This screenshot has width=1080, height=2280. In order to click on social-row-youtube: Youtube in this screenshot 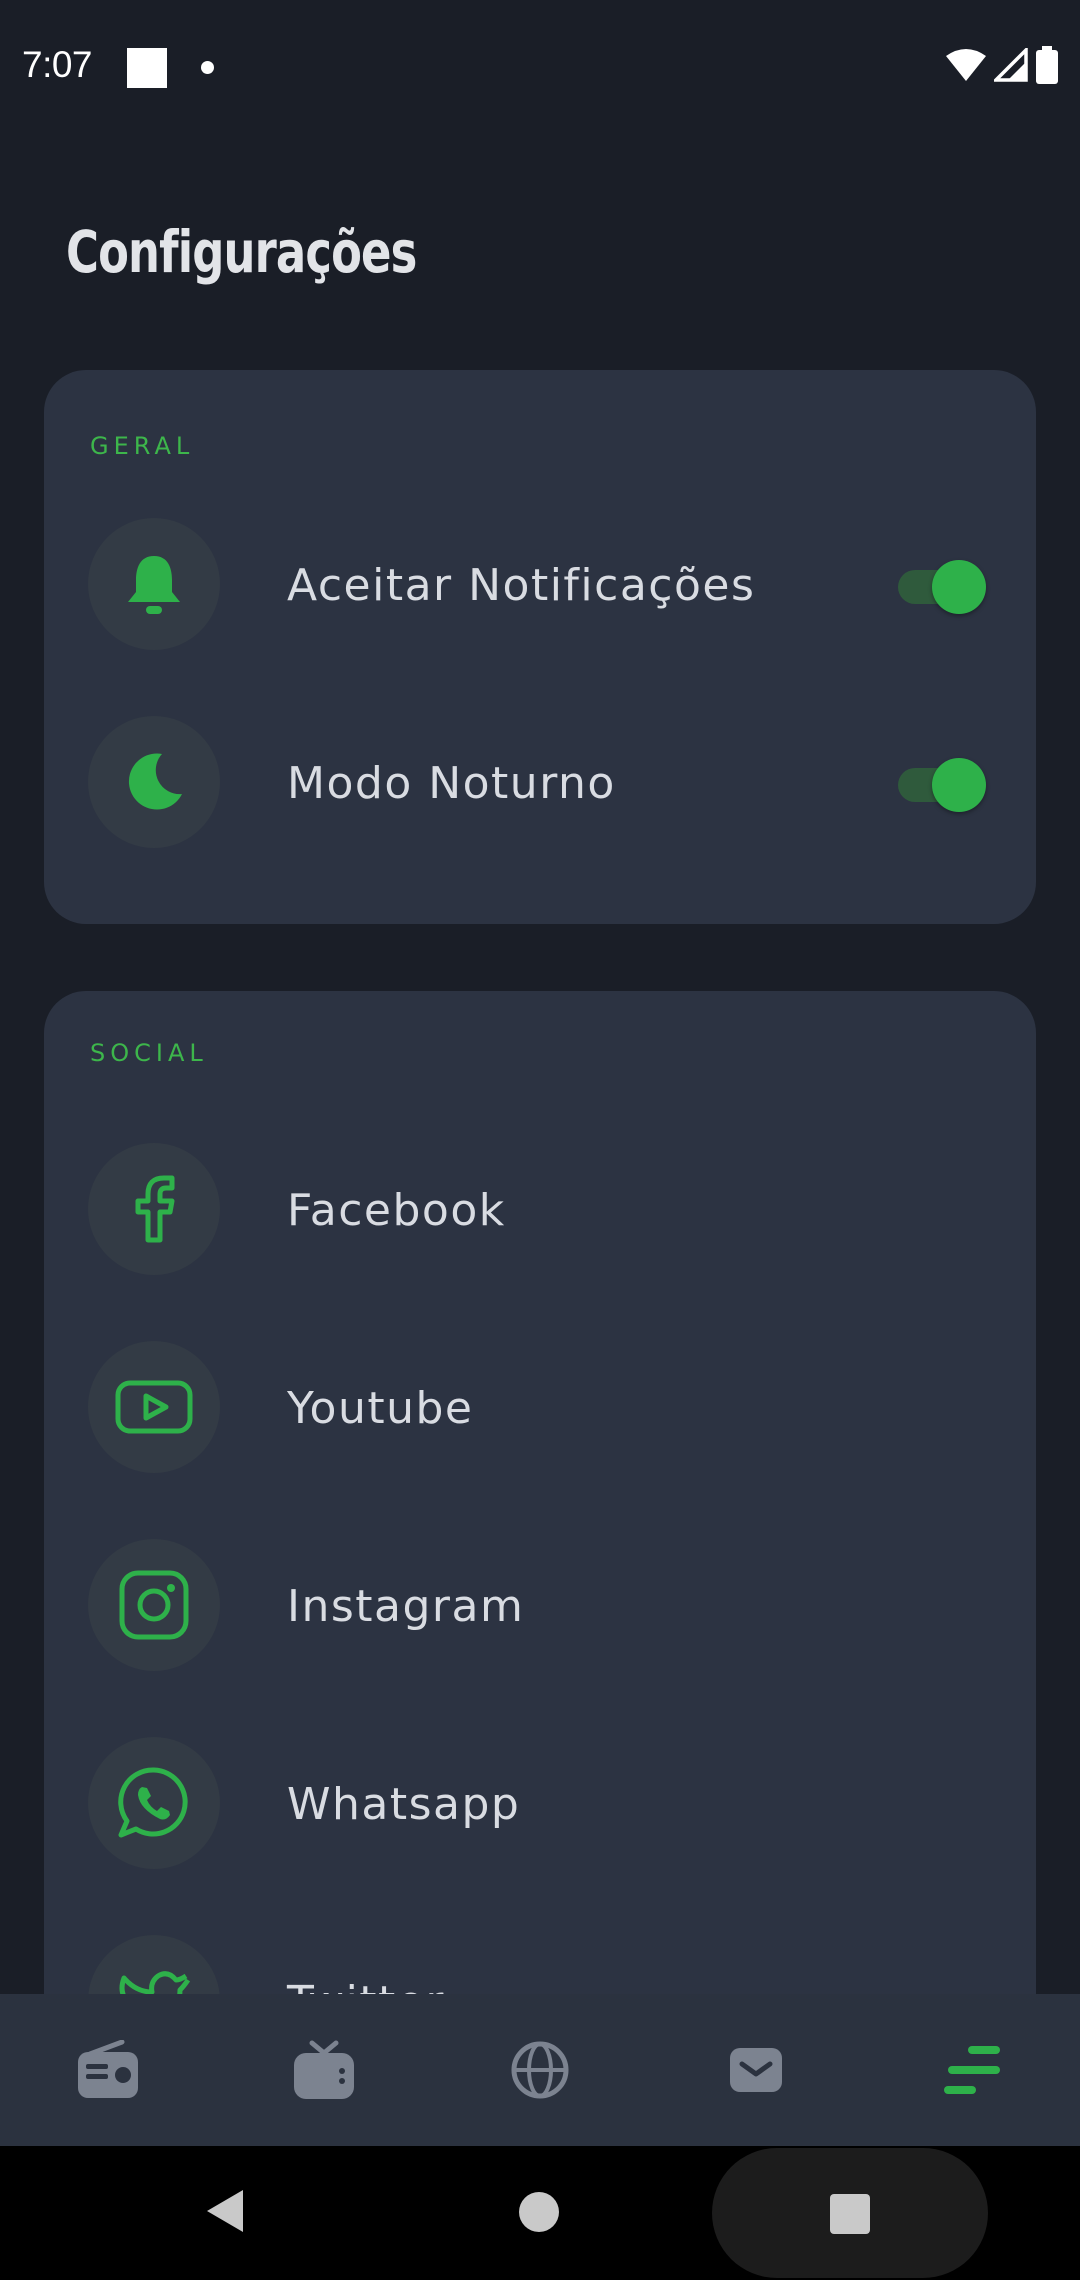, I will do `click(540, 1408)`.